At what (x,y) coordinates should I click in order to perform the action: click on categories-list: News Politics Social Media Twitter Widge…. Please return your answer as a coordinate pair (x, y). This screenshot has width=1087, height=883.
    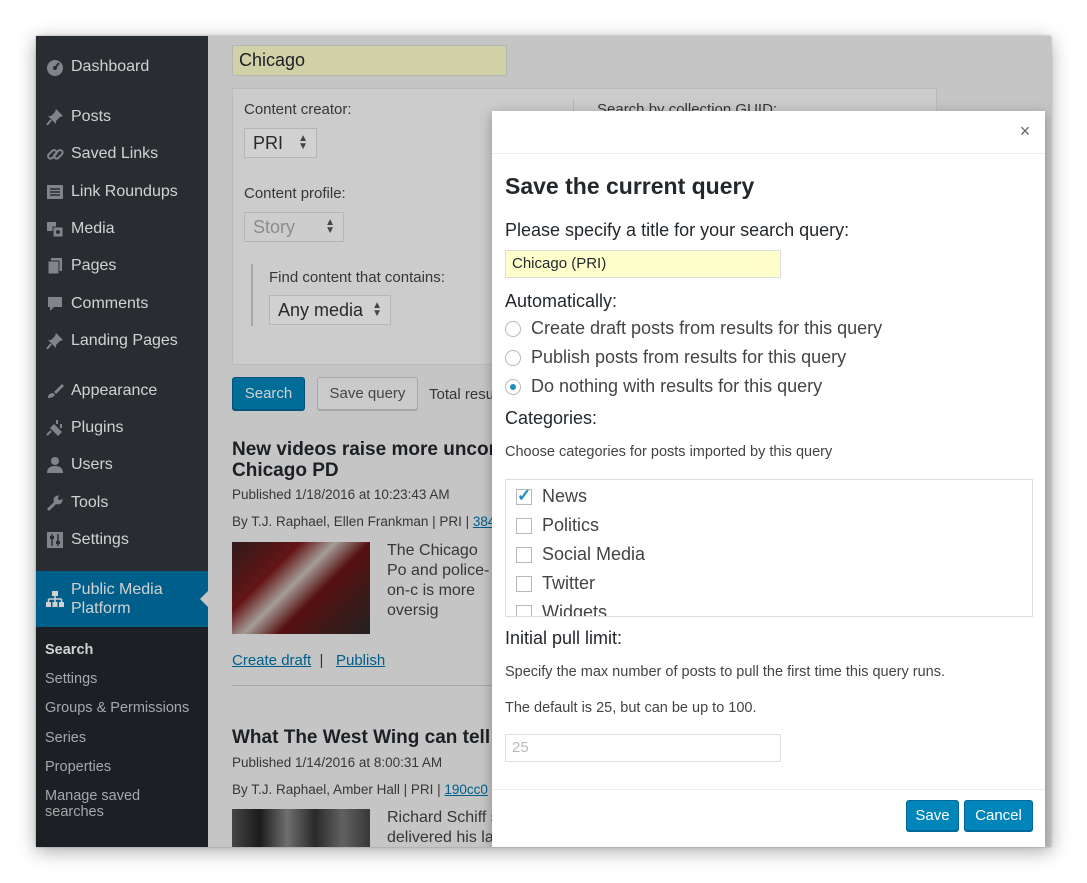
    Looking at the image, I should click on (769, 548).